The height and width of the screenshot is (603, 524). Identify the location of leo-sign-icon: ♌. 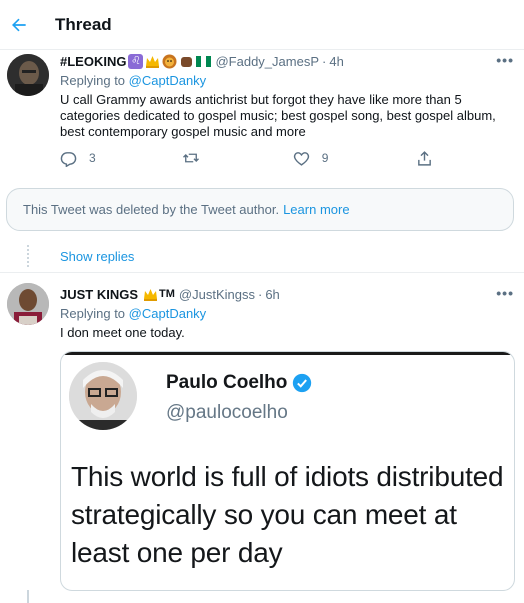
(136, 61).